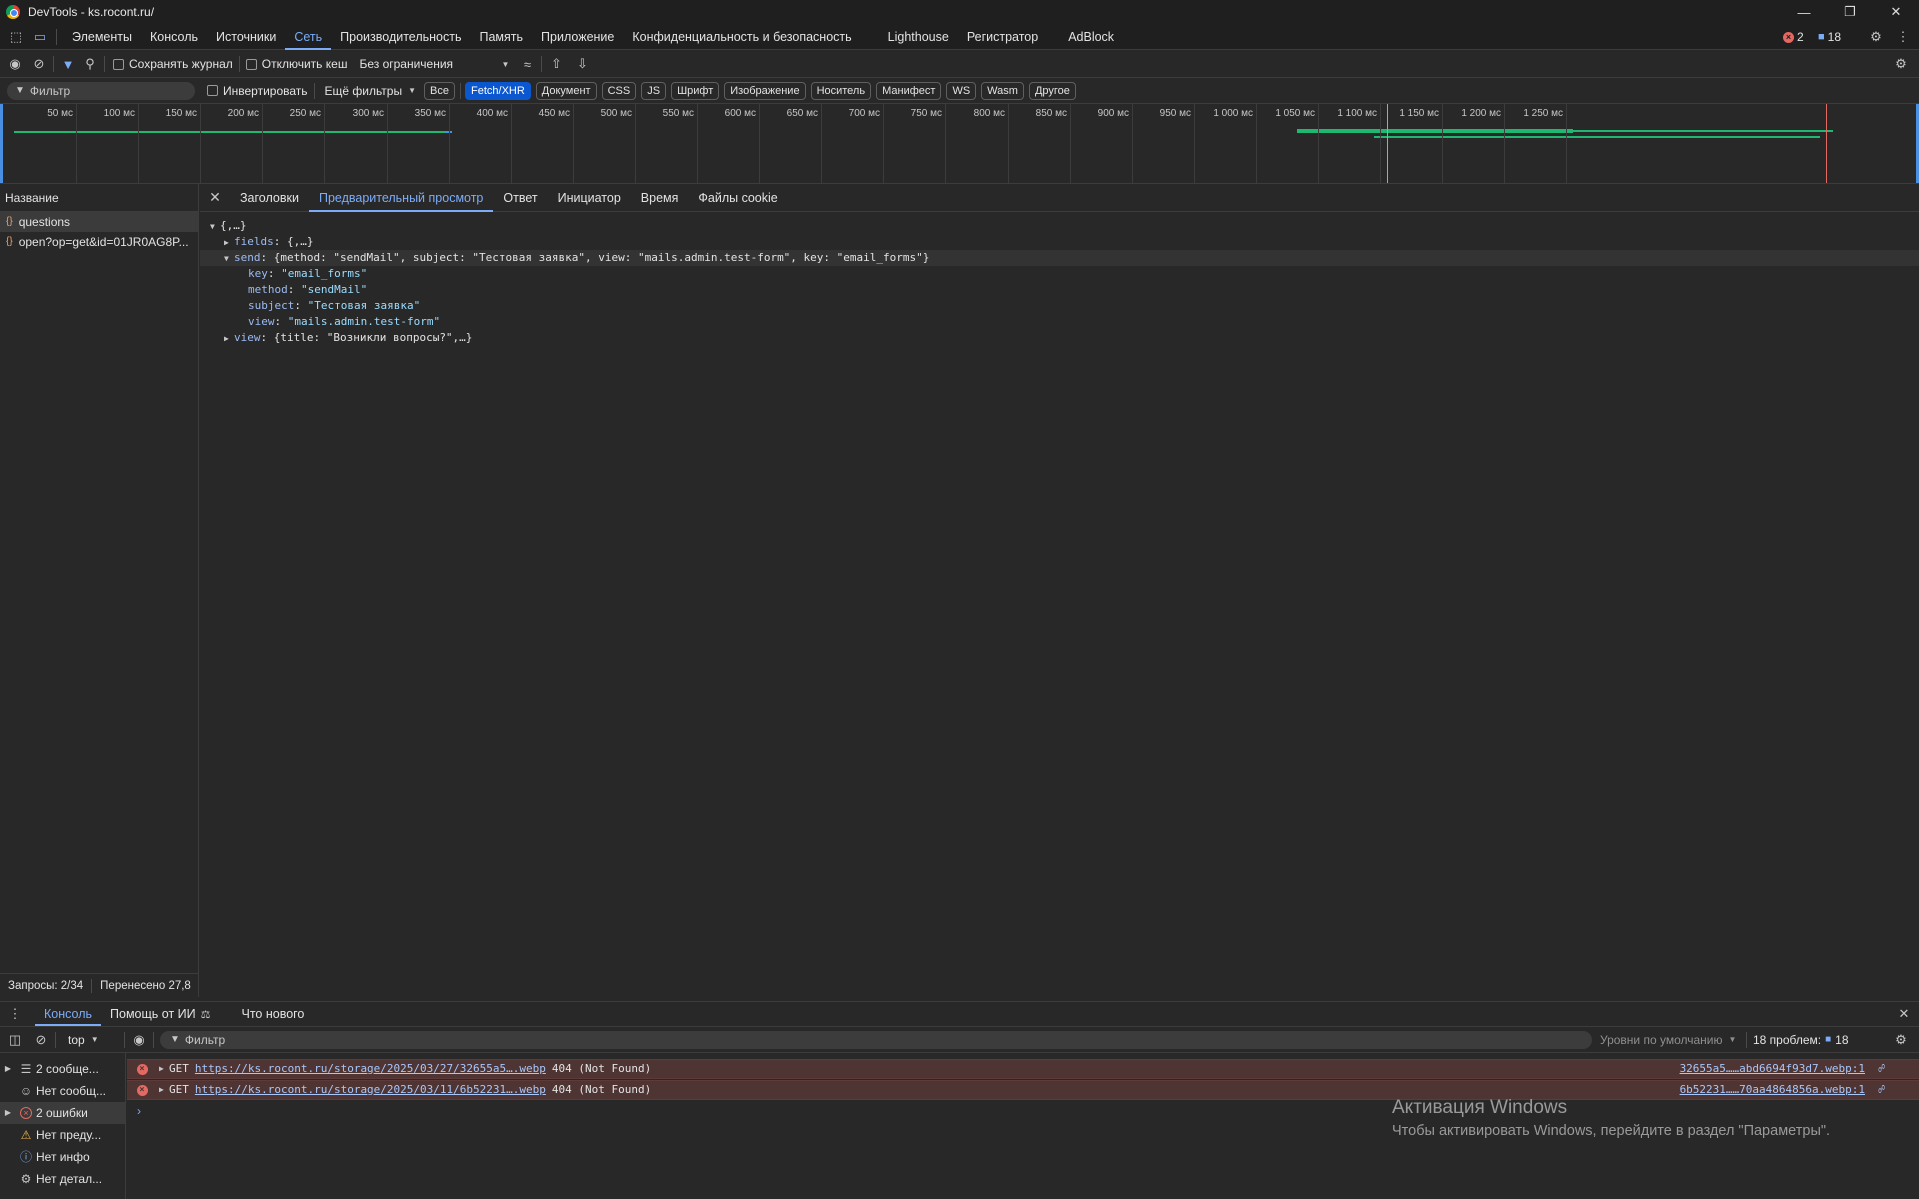  Describe the element at coordinates (1, 143) in the screenshot. I see `overview-left-handle` at that location.